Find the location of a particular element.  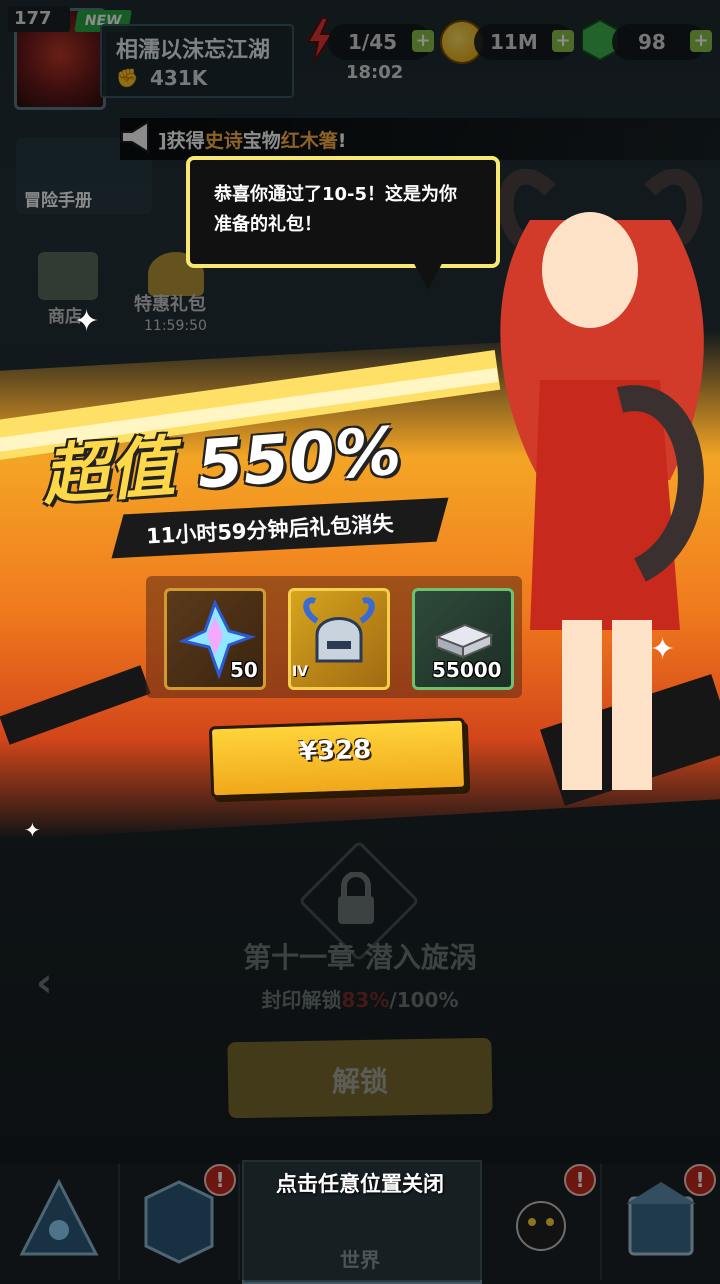

speech-bubble-tail is located at coordinates (428, 273).